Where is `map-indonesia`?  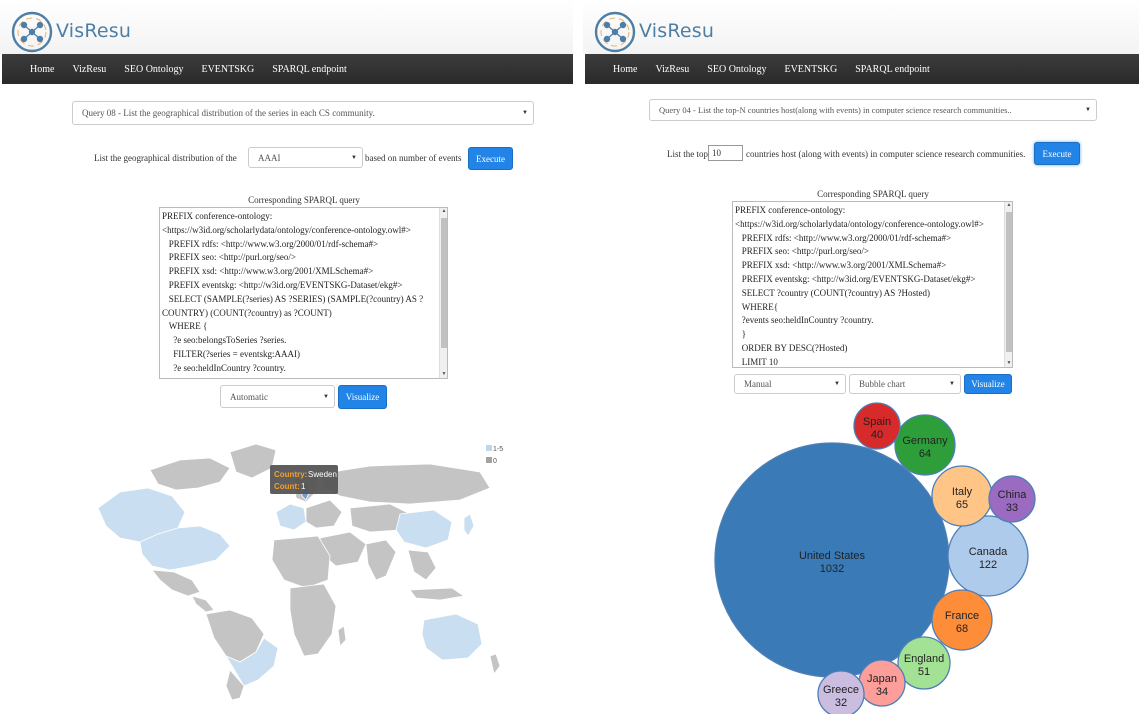
map-indonesia is located at coordinates (437, 594).